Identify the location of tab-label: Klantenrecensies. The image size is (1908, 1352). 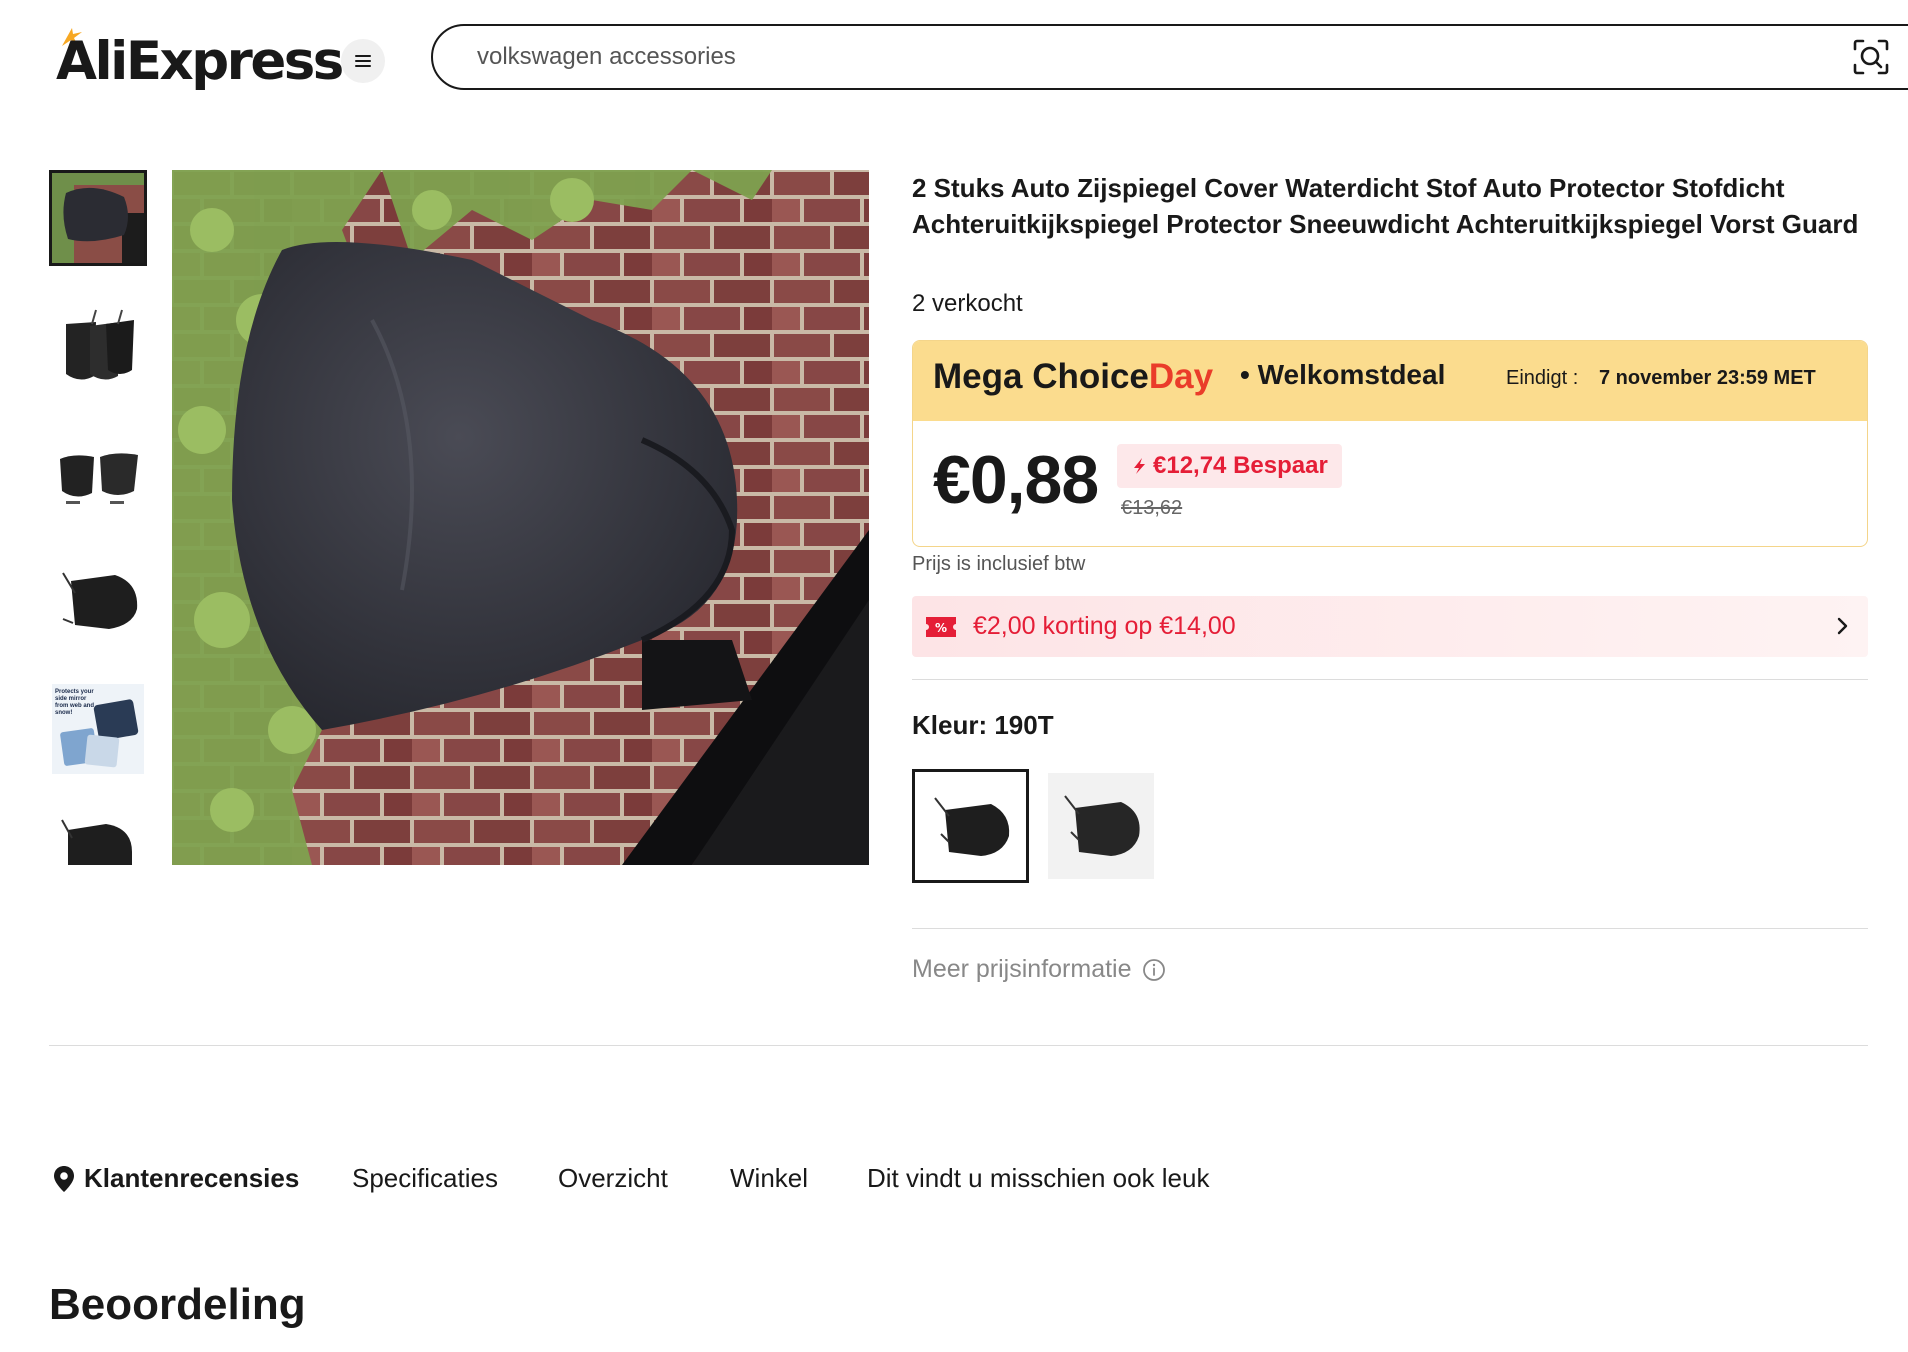
(192, 1178).